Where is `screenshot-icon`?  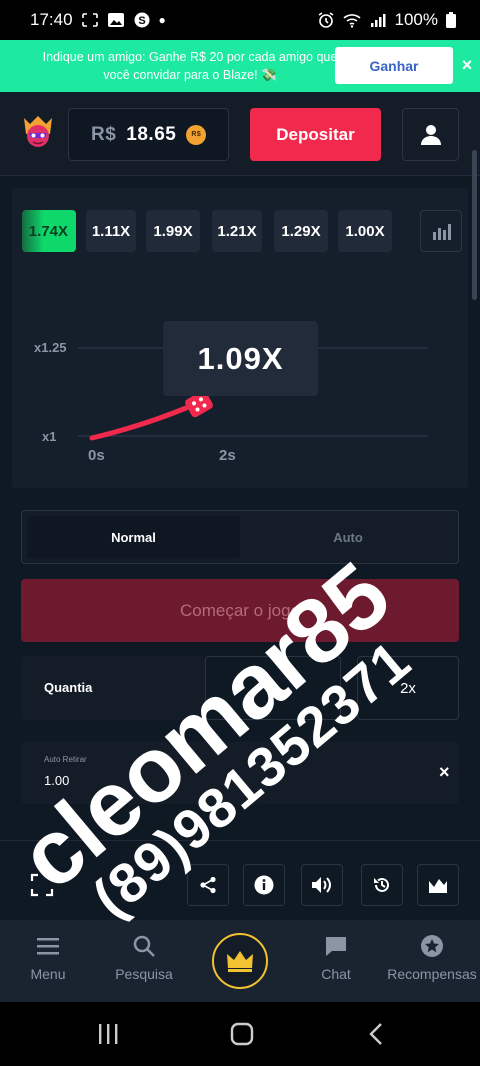
screenshot-icon is located at coordinates (89, 20).